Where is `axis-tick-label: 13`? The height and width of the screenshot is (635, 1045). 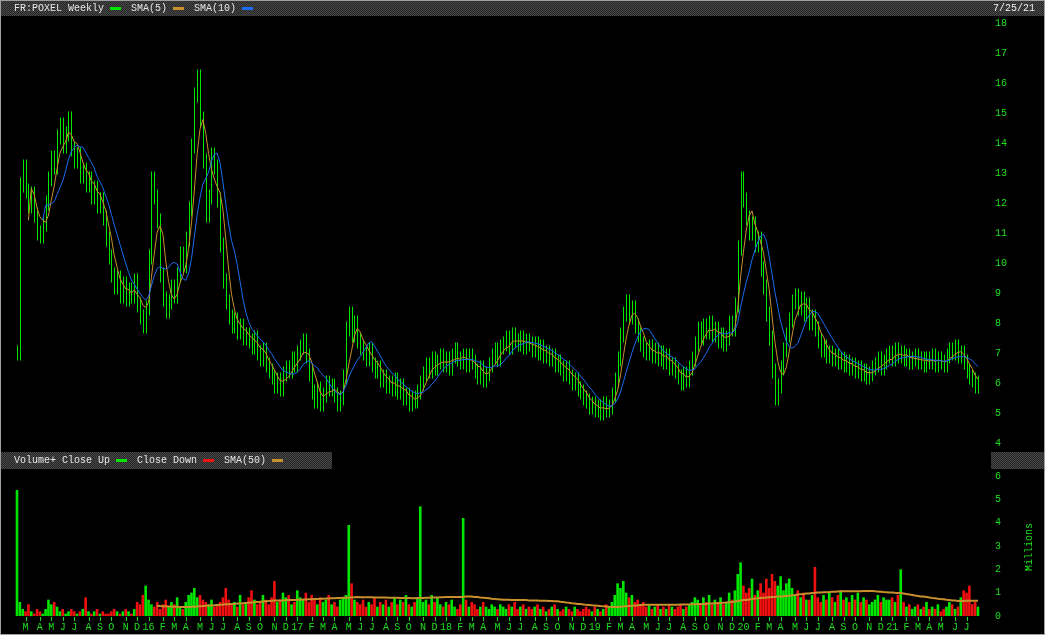
axis-tick-label: 13 is located at coordinates (1001, 173).